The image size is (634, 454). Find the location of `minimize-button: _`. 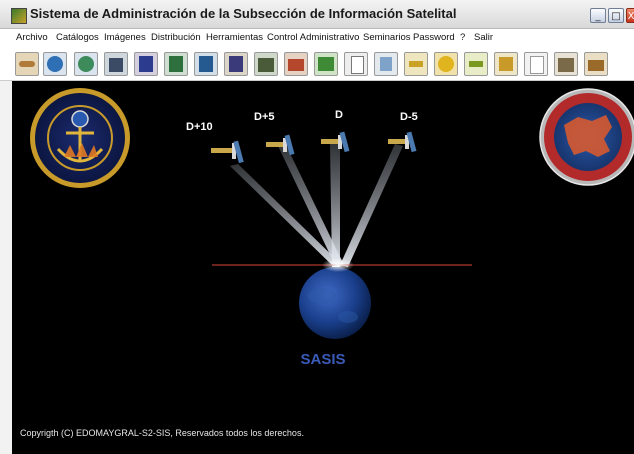

minimize-button: _ is located at coordinates (598, 15).